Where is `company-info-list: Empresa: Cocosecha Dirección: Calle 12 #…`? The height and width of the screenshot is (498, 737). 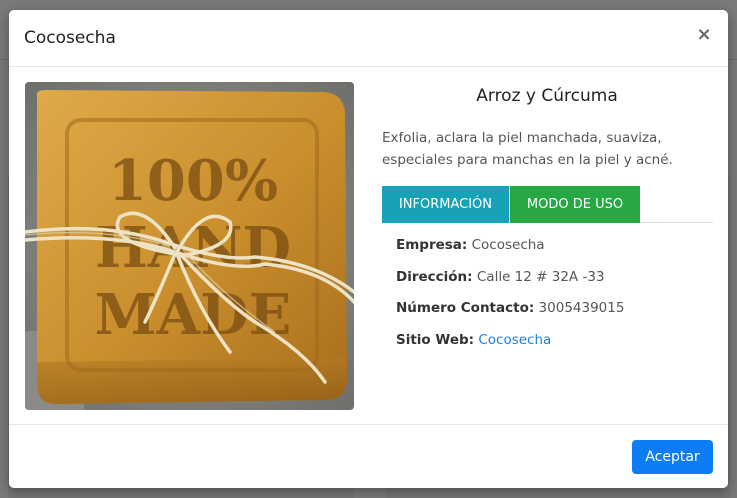 company-info-list: Empresa: Cocosecha Dirección: Calle 12 #… is located at coordinates (556, 300).